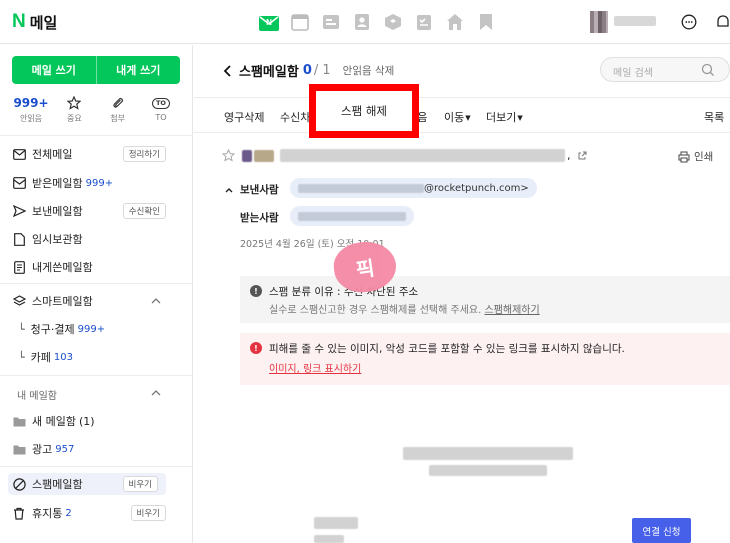 This screenshot has width=730, height=543. What do you see at coordinates (635, 21) in the screenshot?
I see `user-name-blurred` at bounding box center [635, 21].